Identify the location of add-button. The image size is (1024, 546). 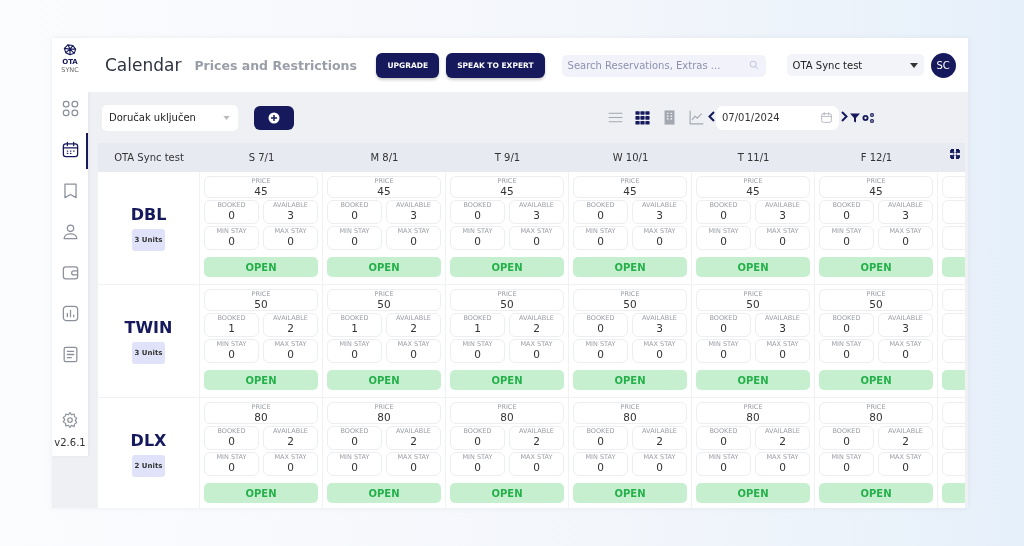
(274, 117).